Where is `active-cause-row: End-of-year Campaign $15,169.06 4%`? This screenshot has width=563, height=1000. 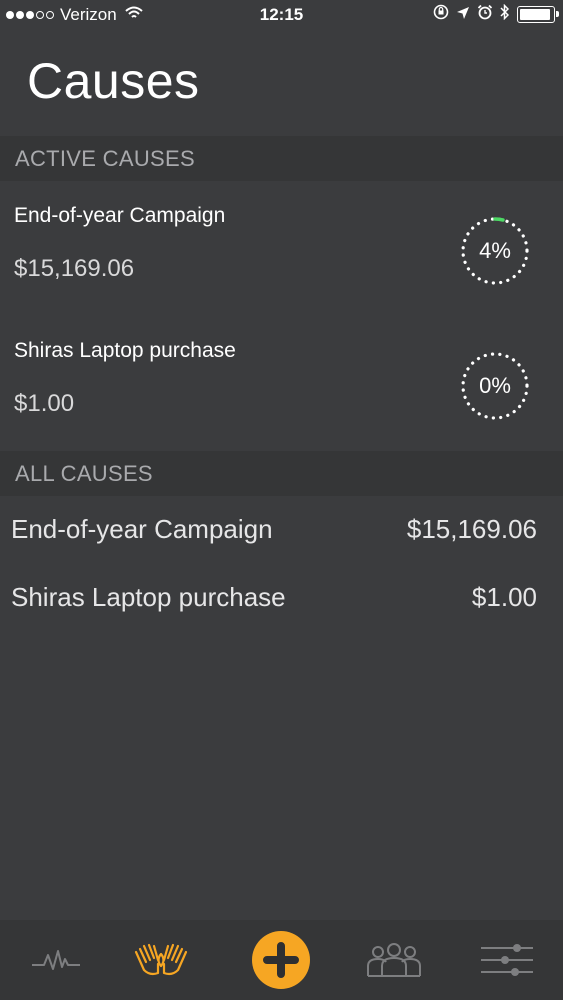 active-cause-row: End-of-year Campaign $15,169.06 4% is located at coordinates (281, 248).